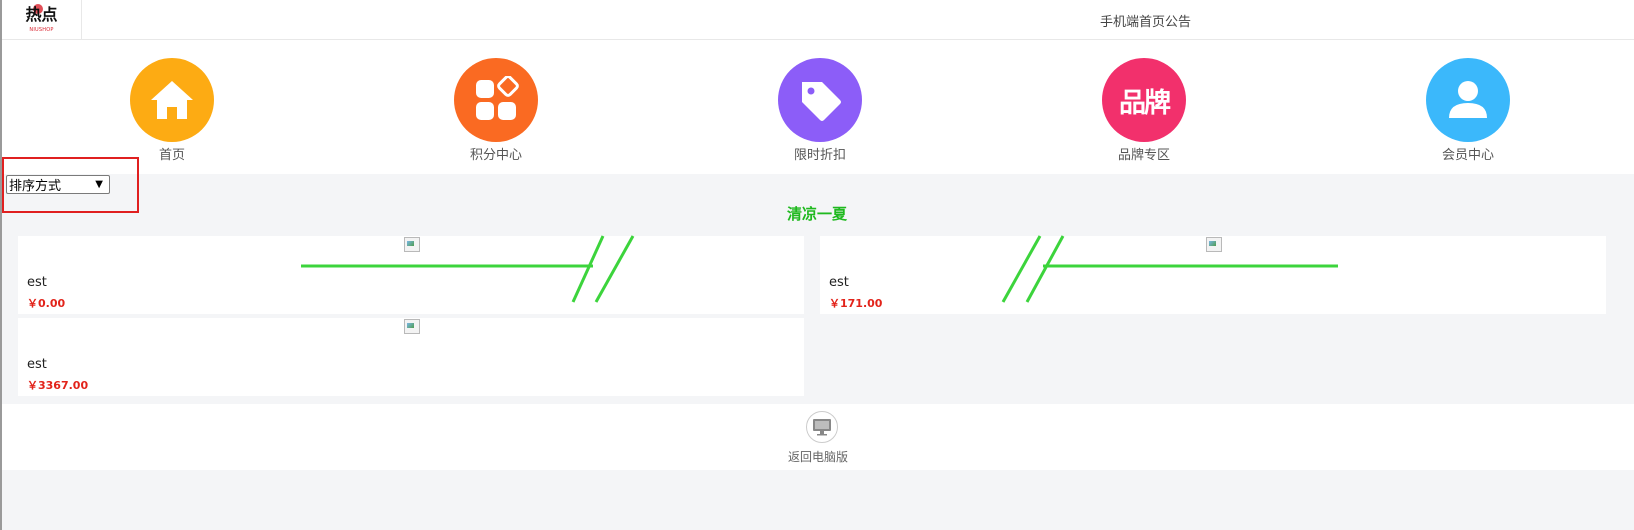  What do you see at coordinates (411, 357) in the screenshot?
I see `product-card: est ￥3367.00` at bounding box center [411, 357].